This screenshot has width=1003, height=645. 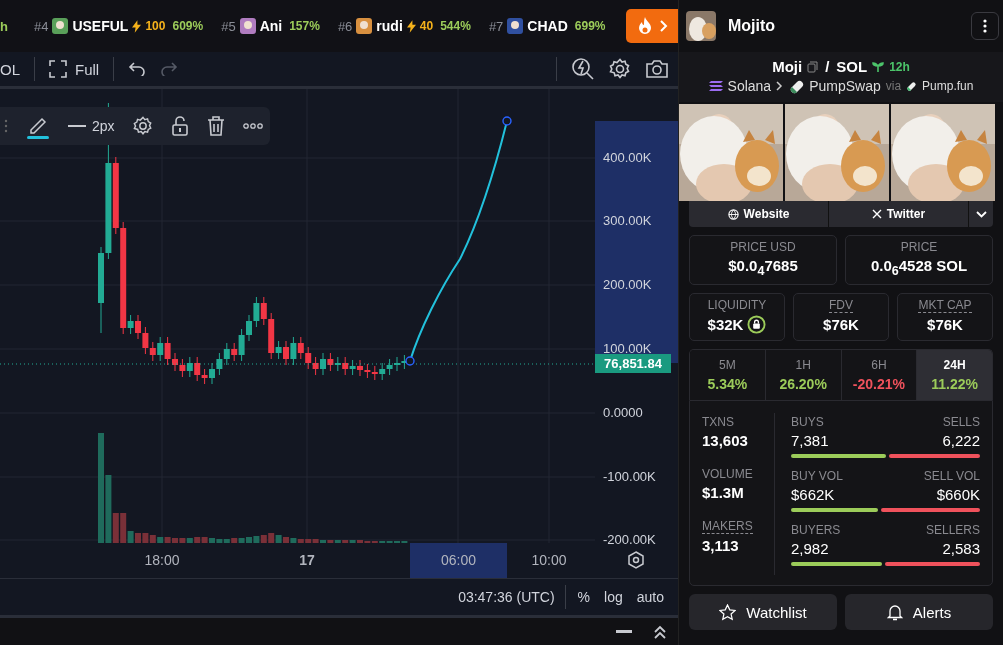 What do you see at coordinates (763, 247) in the screenshot?
I see `price-label: PRICE USD` at bounding box center [763, 247].